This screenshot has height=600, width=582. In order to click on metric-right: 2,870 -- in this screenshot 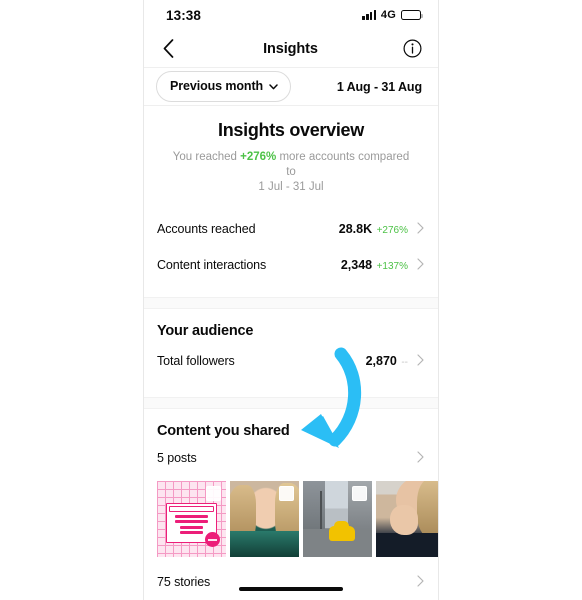, I will do `click(395, 361)`.